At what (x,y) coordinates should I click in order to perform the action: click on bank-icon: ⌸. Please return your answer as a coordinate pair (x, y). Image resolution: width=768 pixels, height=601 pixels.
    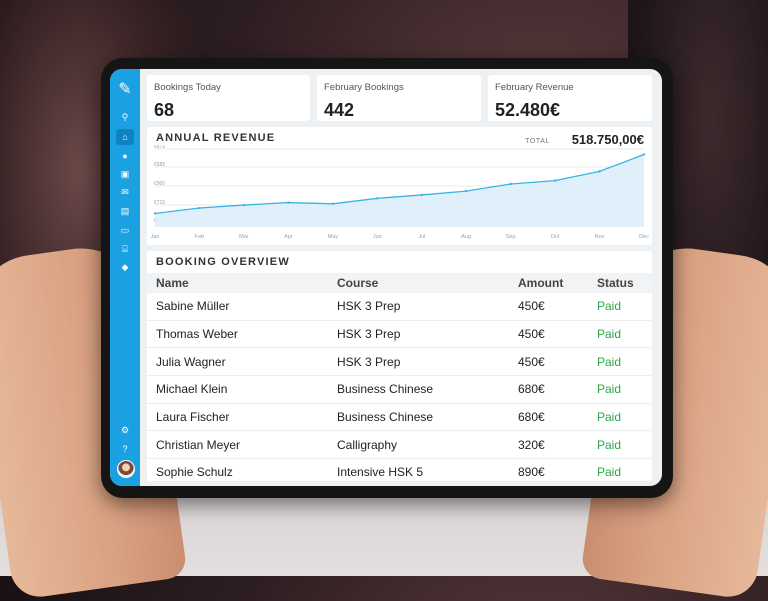
    Looking at the image, I should click on (125, 249).